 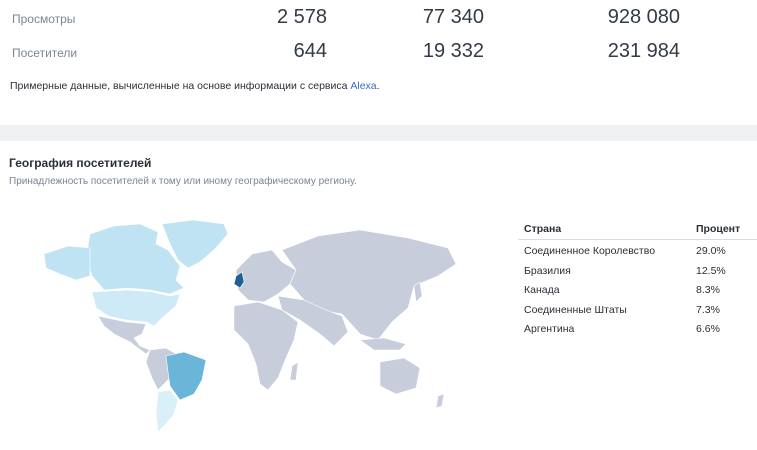 I want to click on country-percent: 8.3%, so click(x=708, y=290).